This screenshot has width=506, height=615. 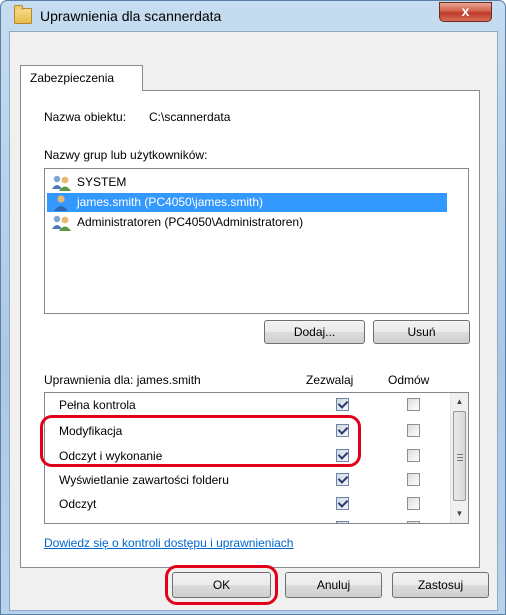 What do you see at coordinates (421, 332) in the screenshot?
I see `remove-button: Usuń` at bounding box center [421, 332].